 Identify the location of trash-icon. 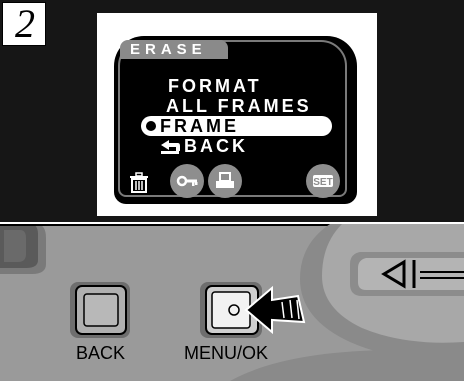
(139, 182).